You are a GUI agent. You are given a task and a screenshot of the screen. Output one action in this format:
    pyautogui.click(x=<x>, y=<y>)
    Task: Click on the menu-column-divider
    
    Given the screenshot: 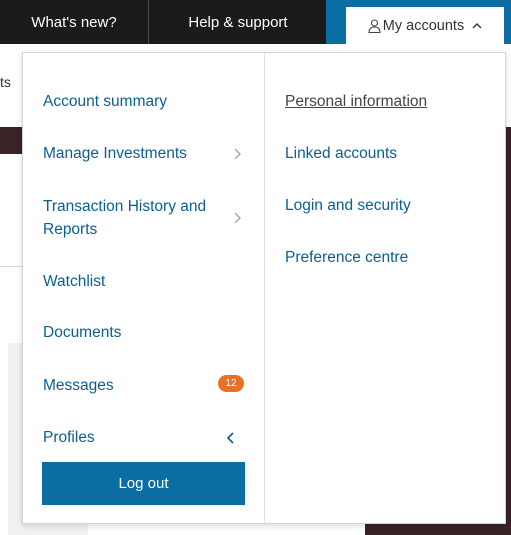 What is the action you would take?
    pyautogui.click(x=264, y=288)
    